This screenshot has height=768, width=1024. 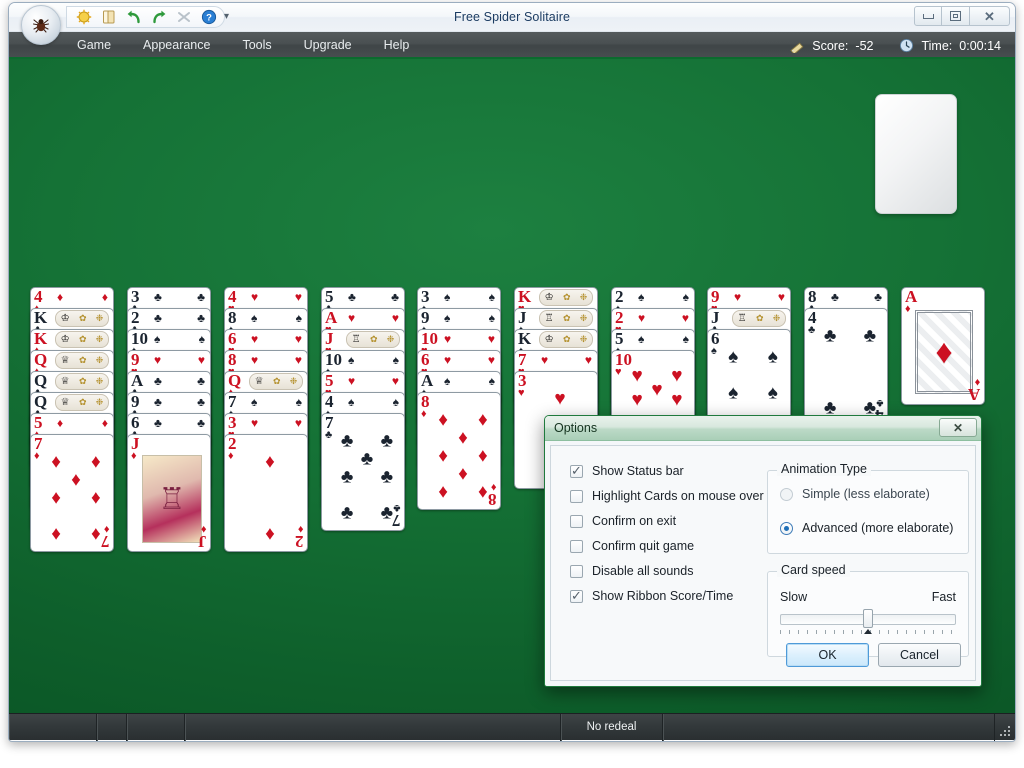 I want to click on animation-radio-row: Simple (less elaborate), so click(x=866, y=494).